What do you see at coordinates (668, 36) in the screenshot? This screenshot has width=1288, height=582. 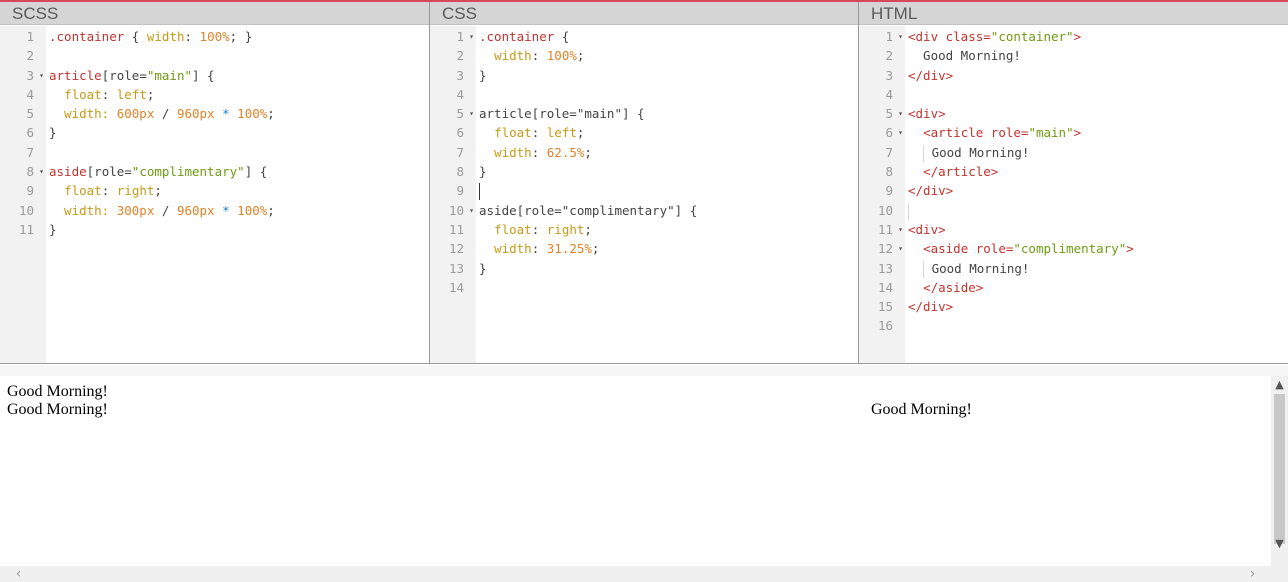 I see `code-line: .container {` at bounding box center [668, 36].